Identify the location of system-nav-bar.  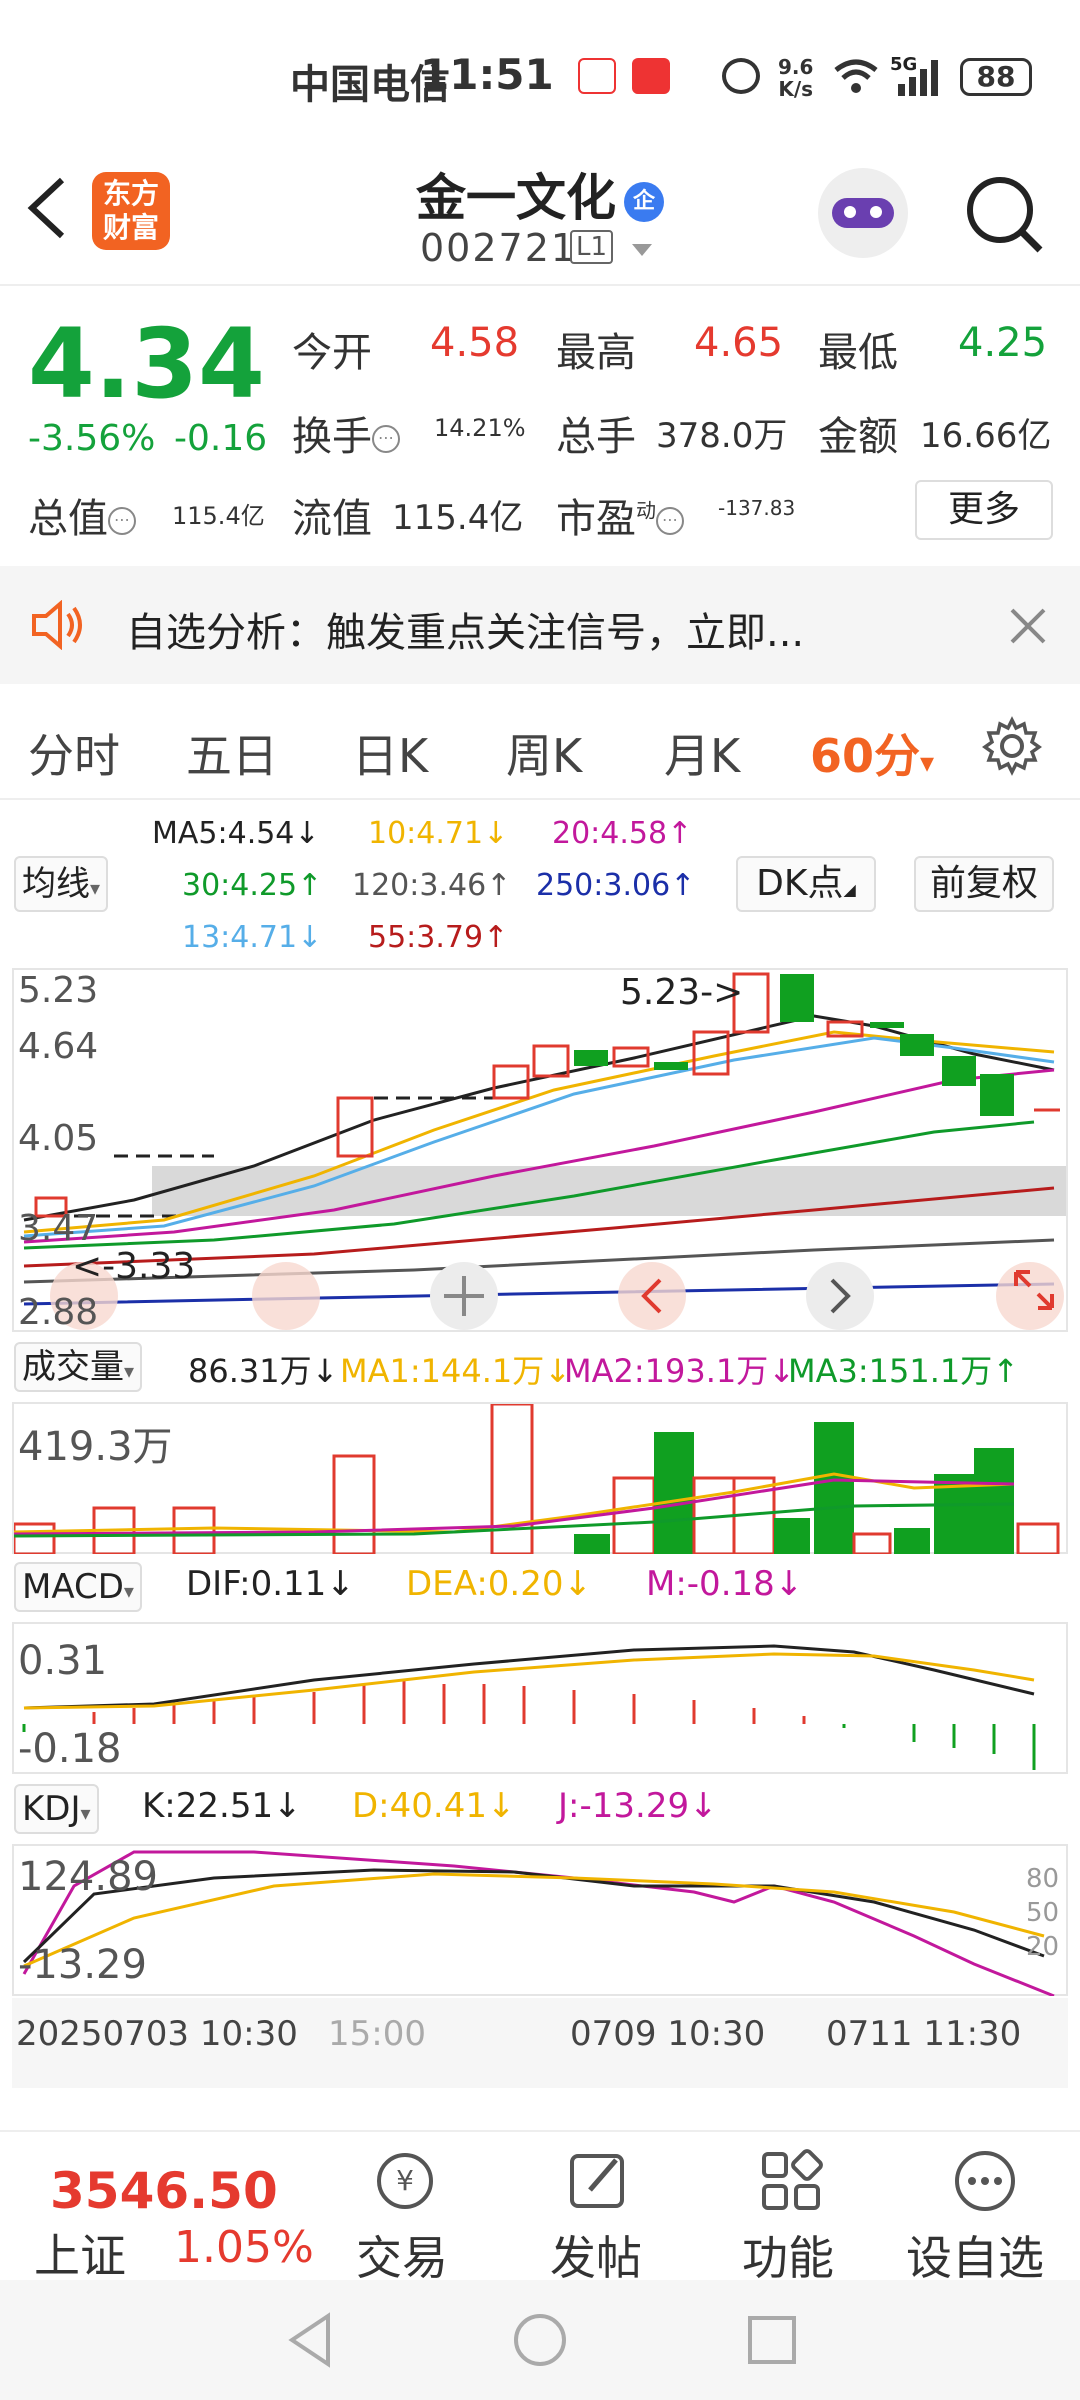
(540, 2340).